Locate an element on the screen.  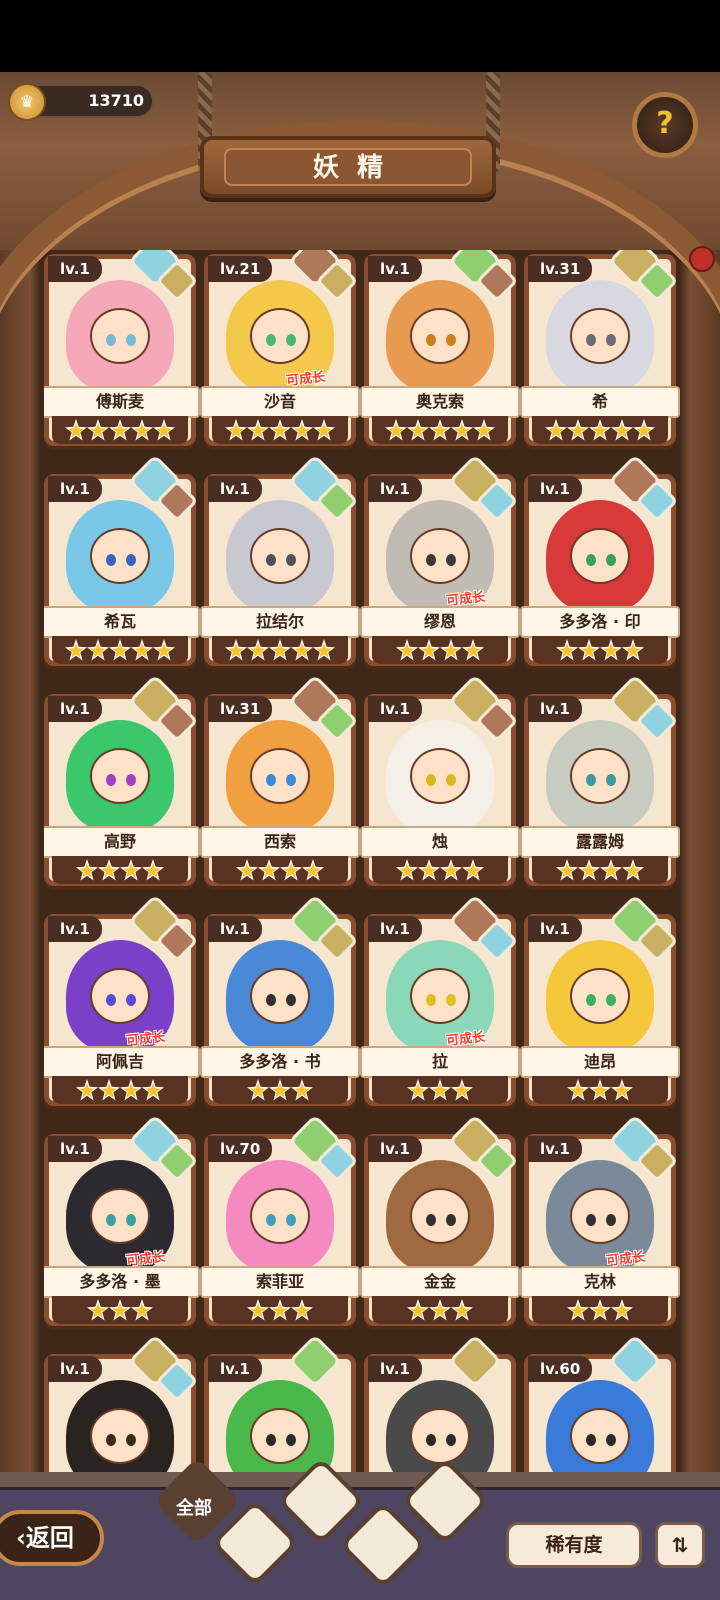
fairy-name: 多多洛 · 墨 is located at coordinates (122, 1282).